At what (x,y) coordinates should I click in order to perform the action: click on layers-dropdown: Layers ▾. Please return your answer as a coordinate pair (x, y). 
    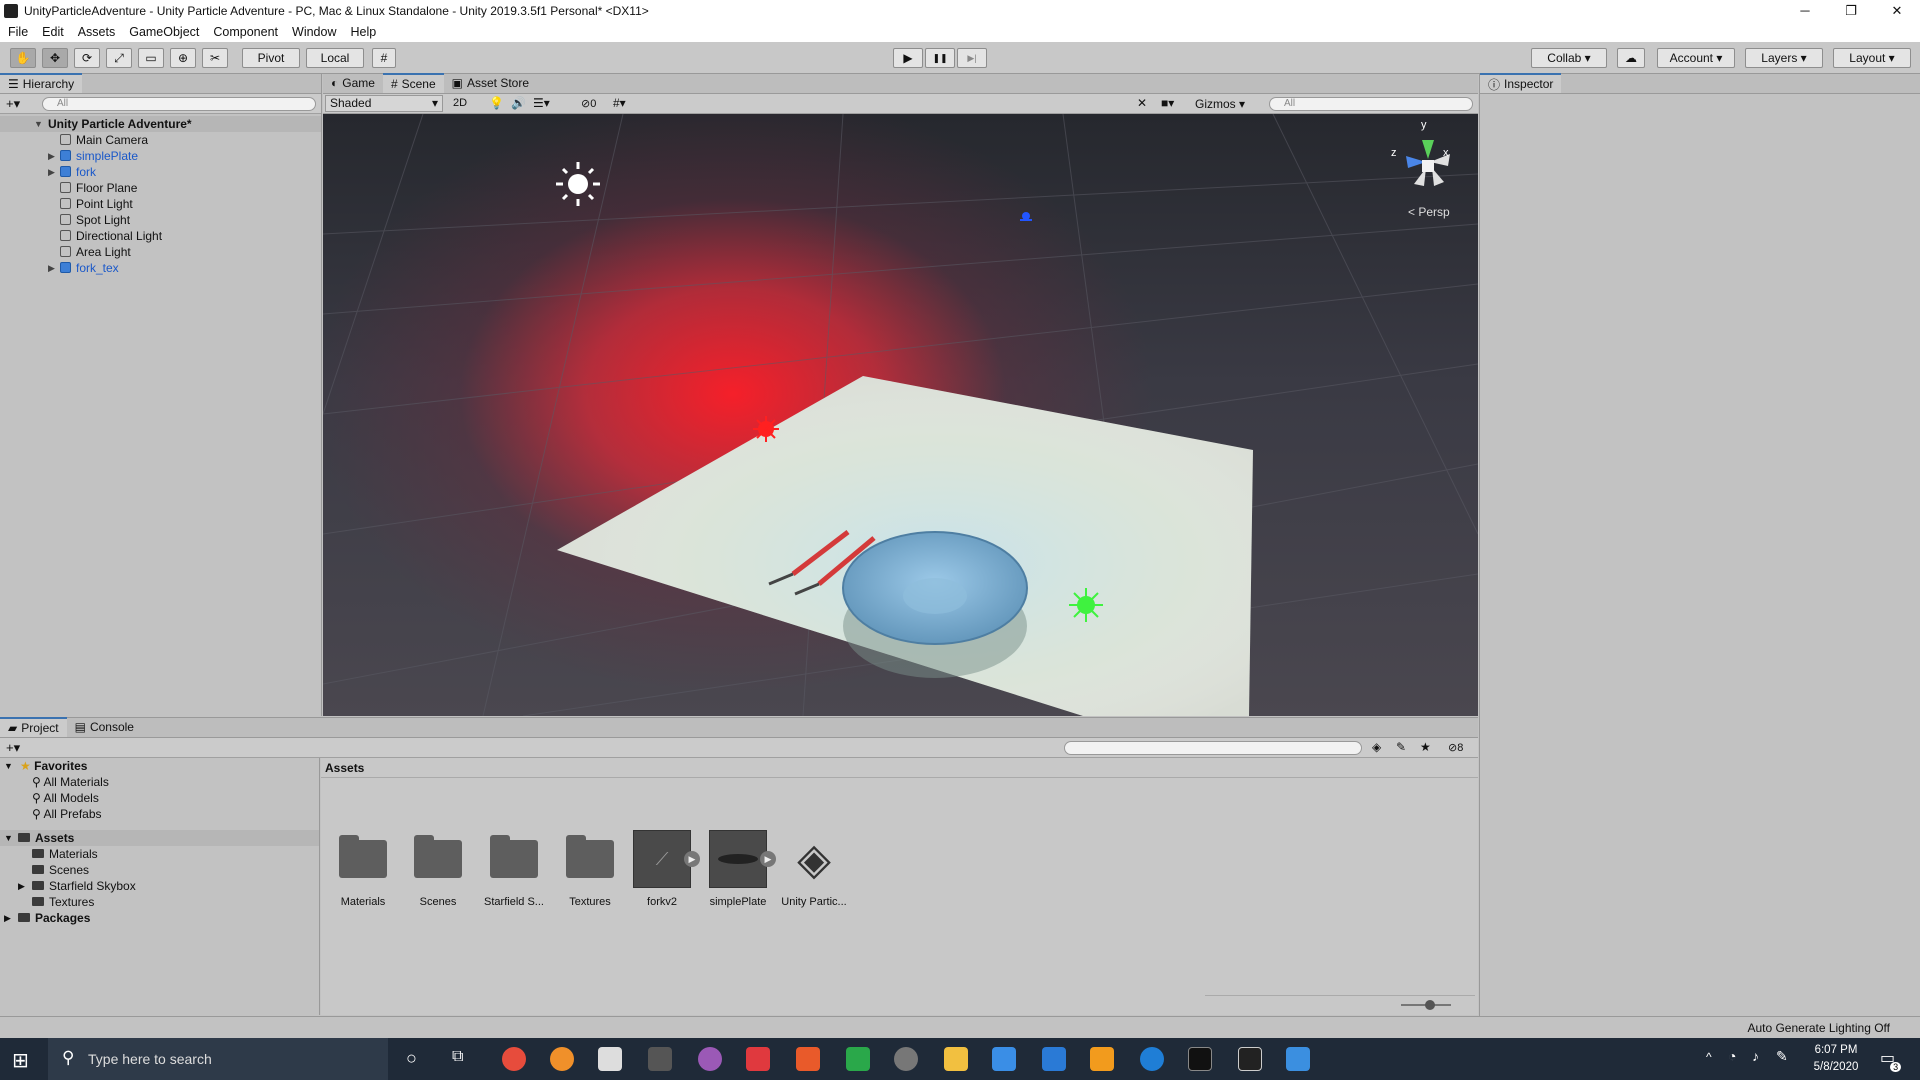
    Looking at the image, I should click on (1784, 58).